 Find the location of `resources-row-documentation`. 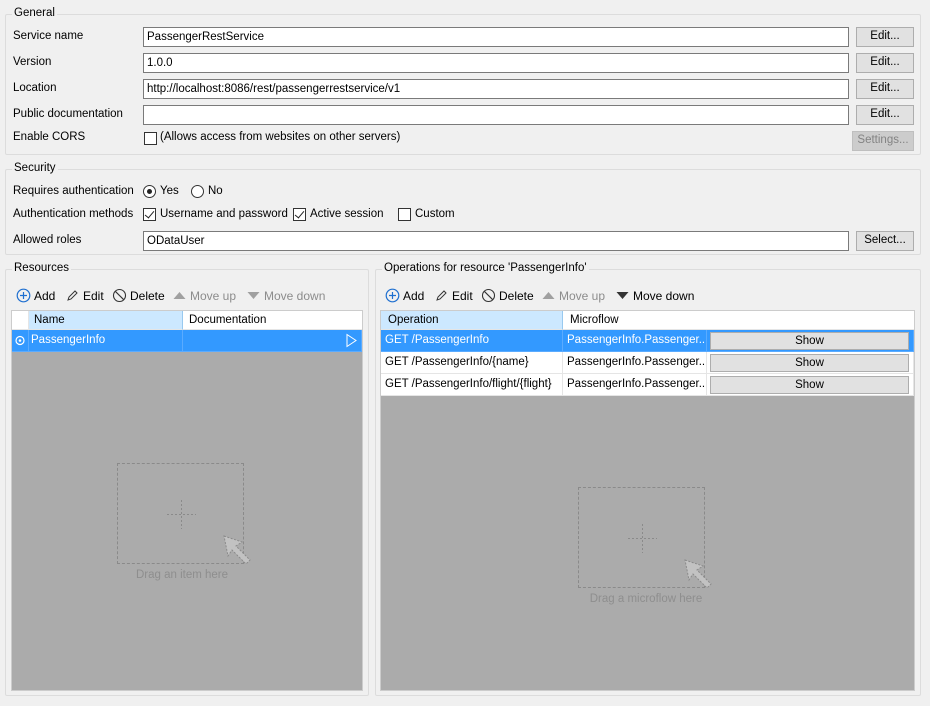

resources-row-documentation is located at coordinates (272, 341).